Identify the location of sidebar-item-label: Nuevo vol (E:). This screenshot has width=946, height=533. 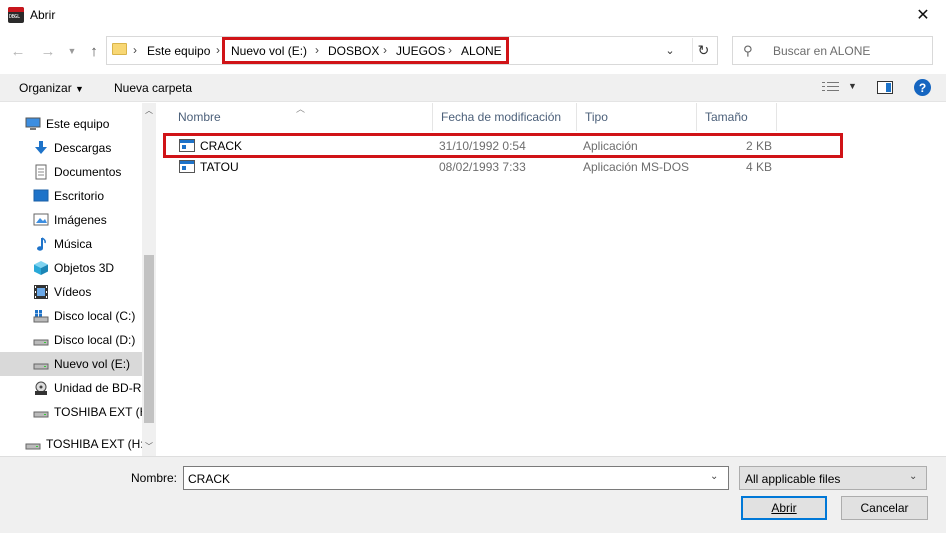
(92, 364).